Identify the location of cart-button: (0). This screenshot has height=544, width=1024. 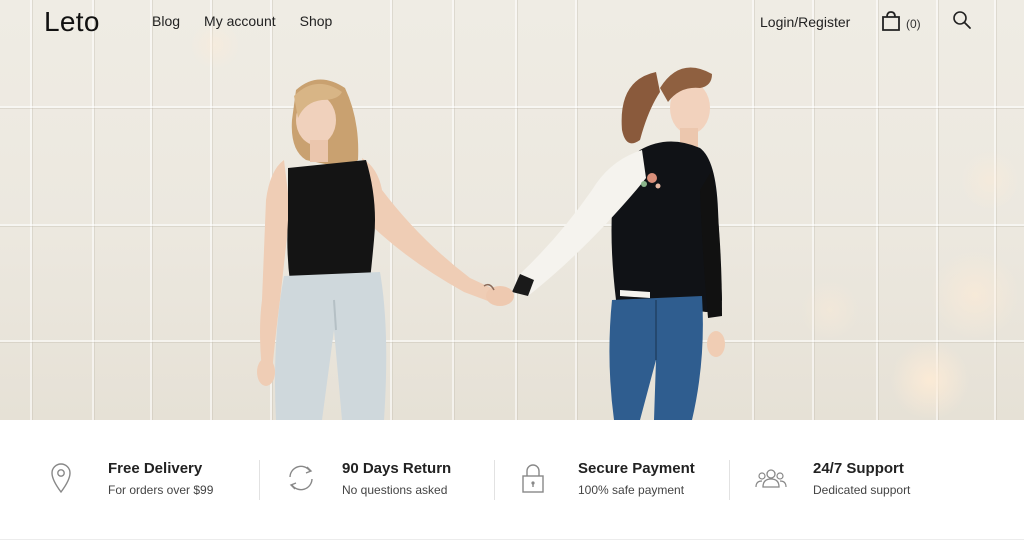
(900, 21).